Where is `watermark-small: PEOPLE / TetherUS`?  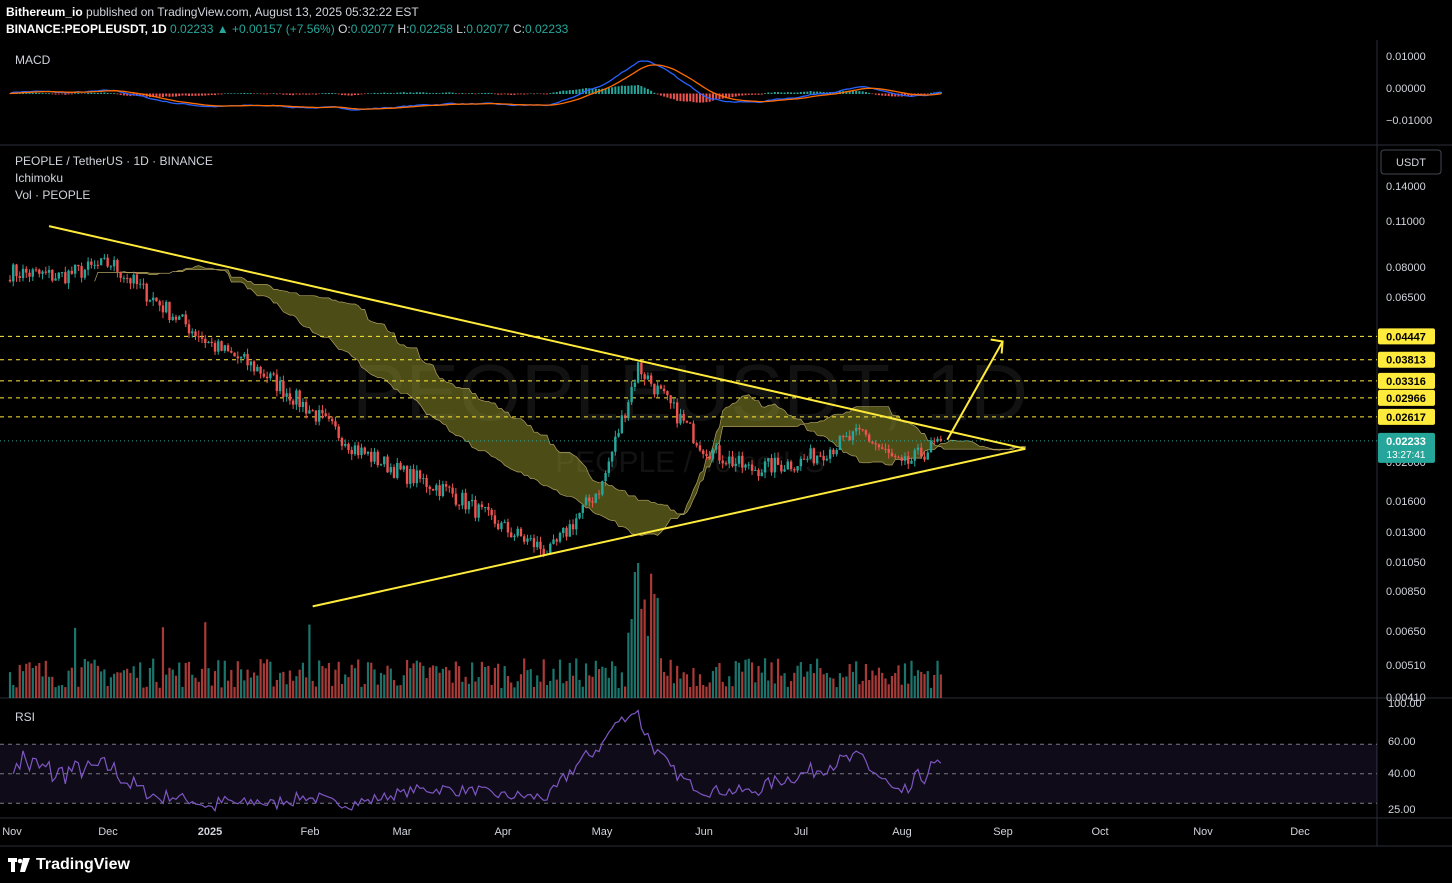 watermark-small: PEOPLE / TetherUS is located at coordinates (690, 462).